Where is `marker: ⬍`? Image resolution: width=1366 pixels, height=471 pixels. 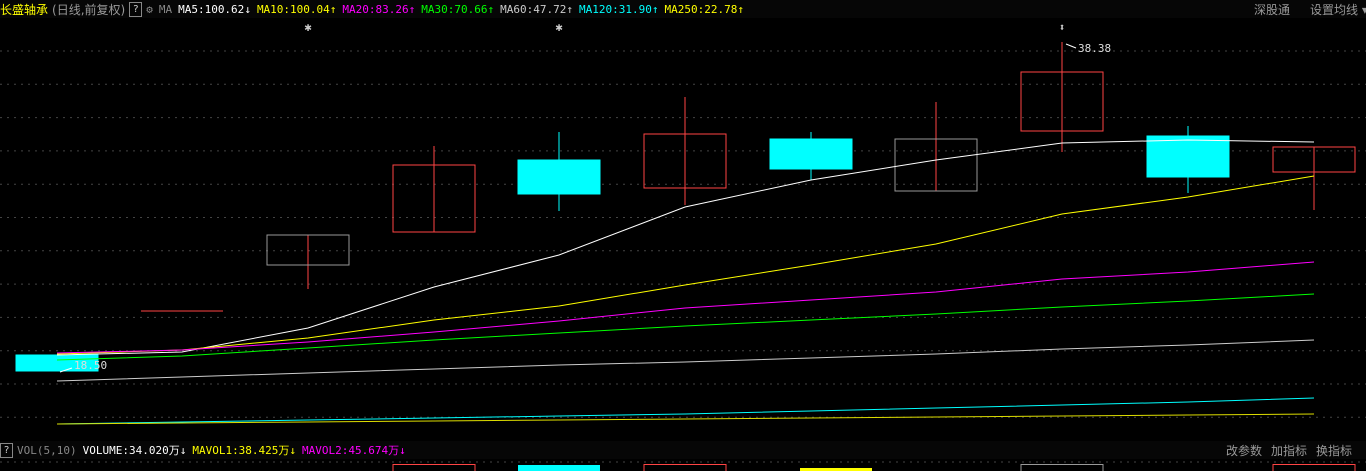
marker: ⬍ is located at coordinates (1062, 27).